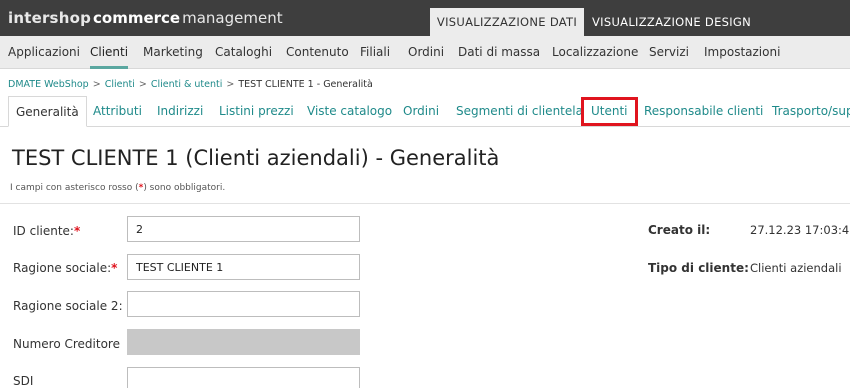 The image size is (850, 388). Describe the element at coordinates (109, 57) in the screenshot. I see `nav-item-clienti: Clienti` at that location.